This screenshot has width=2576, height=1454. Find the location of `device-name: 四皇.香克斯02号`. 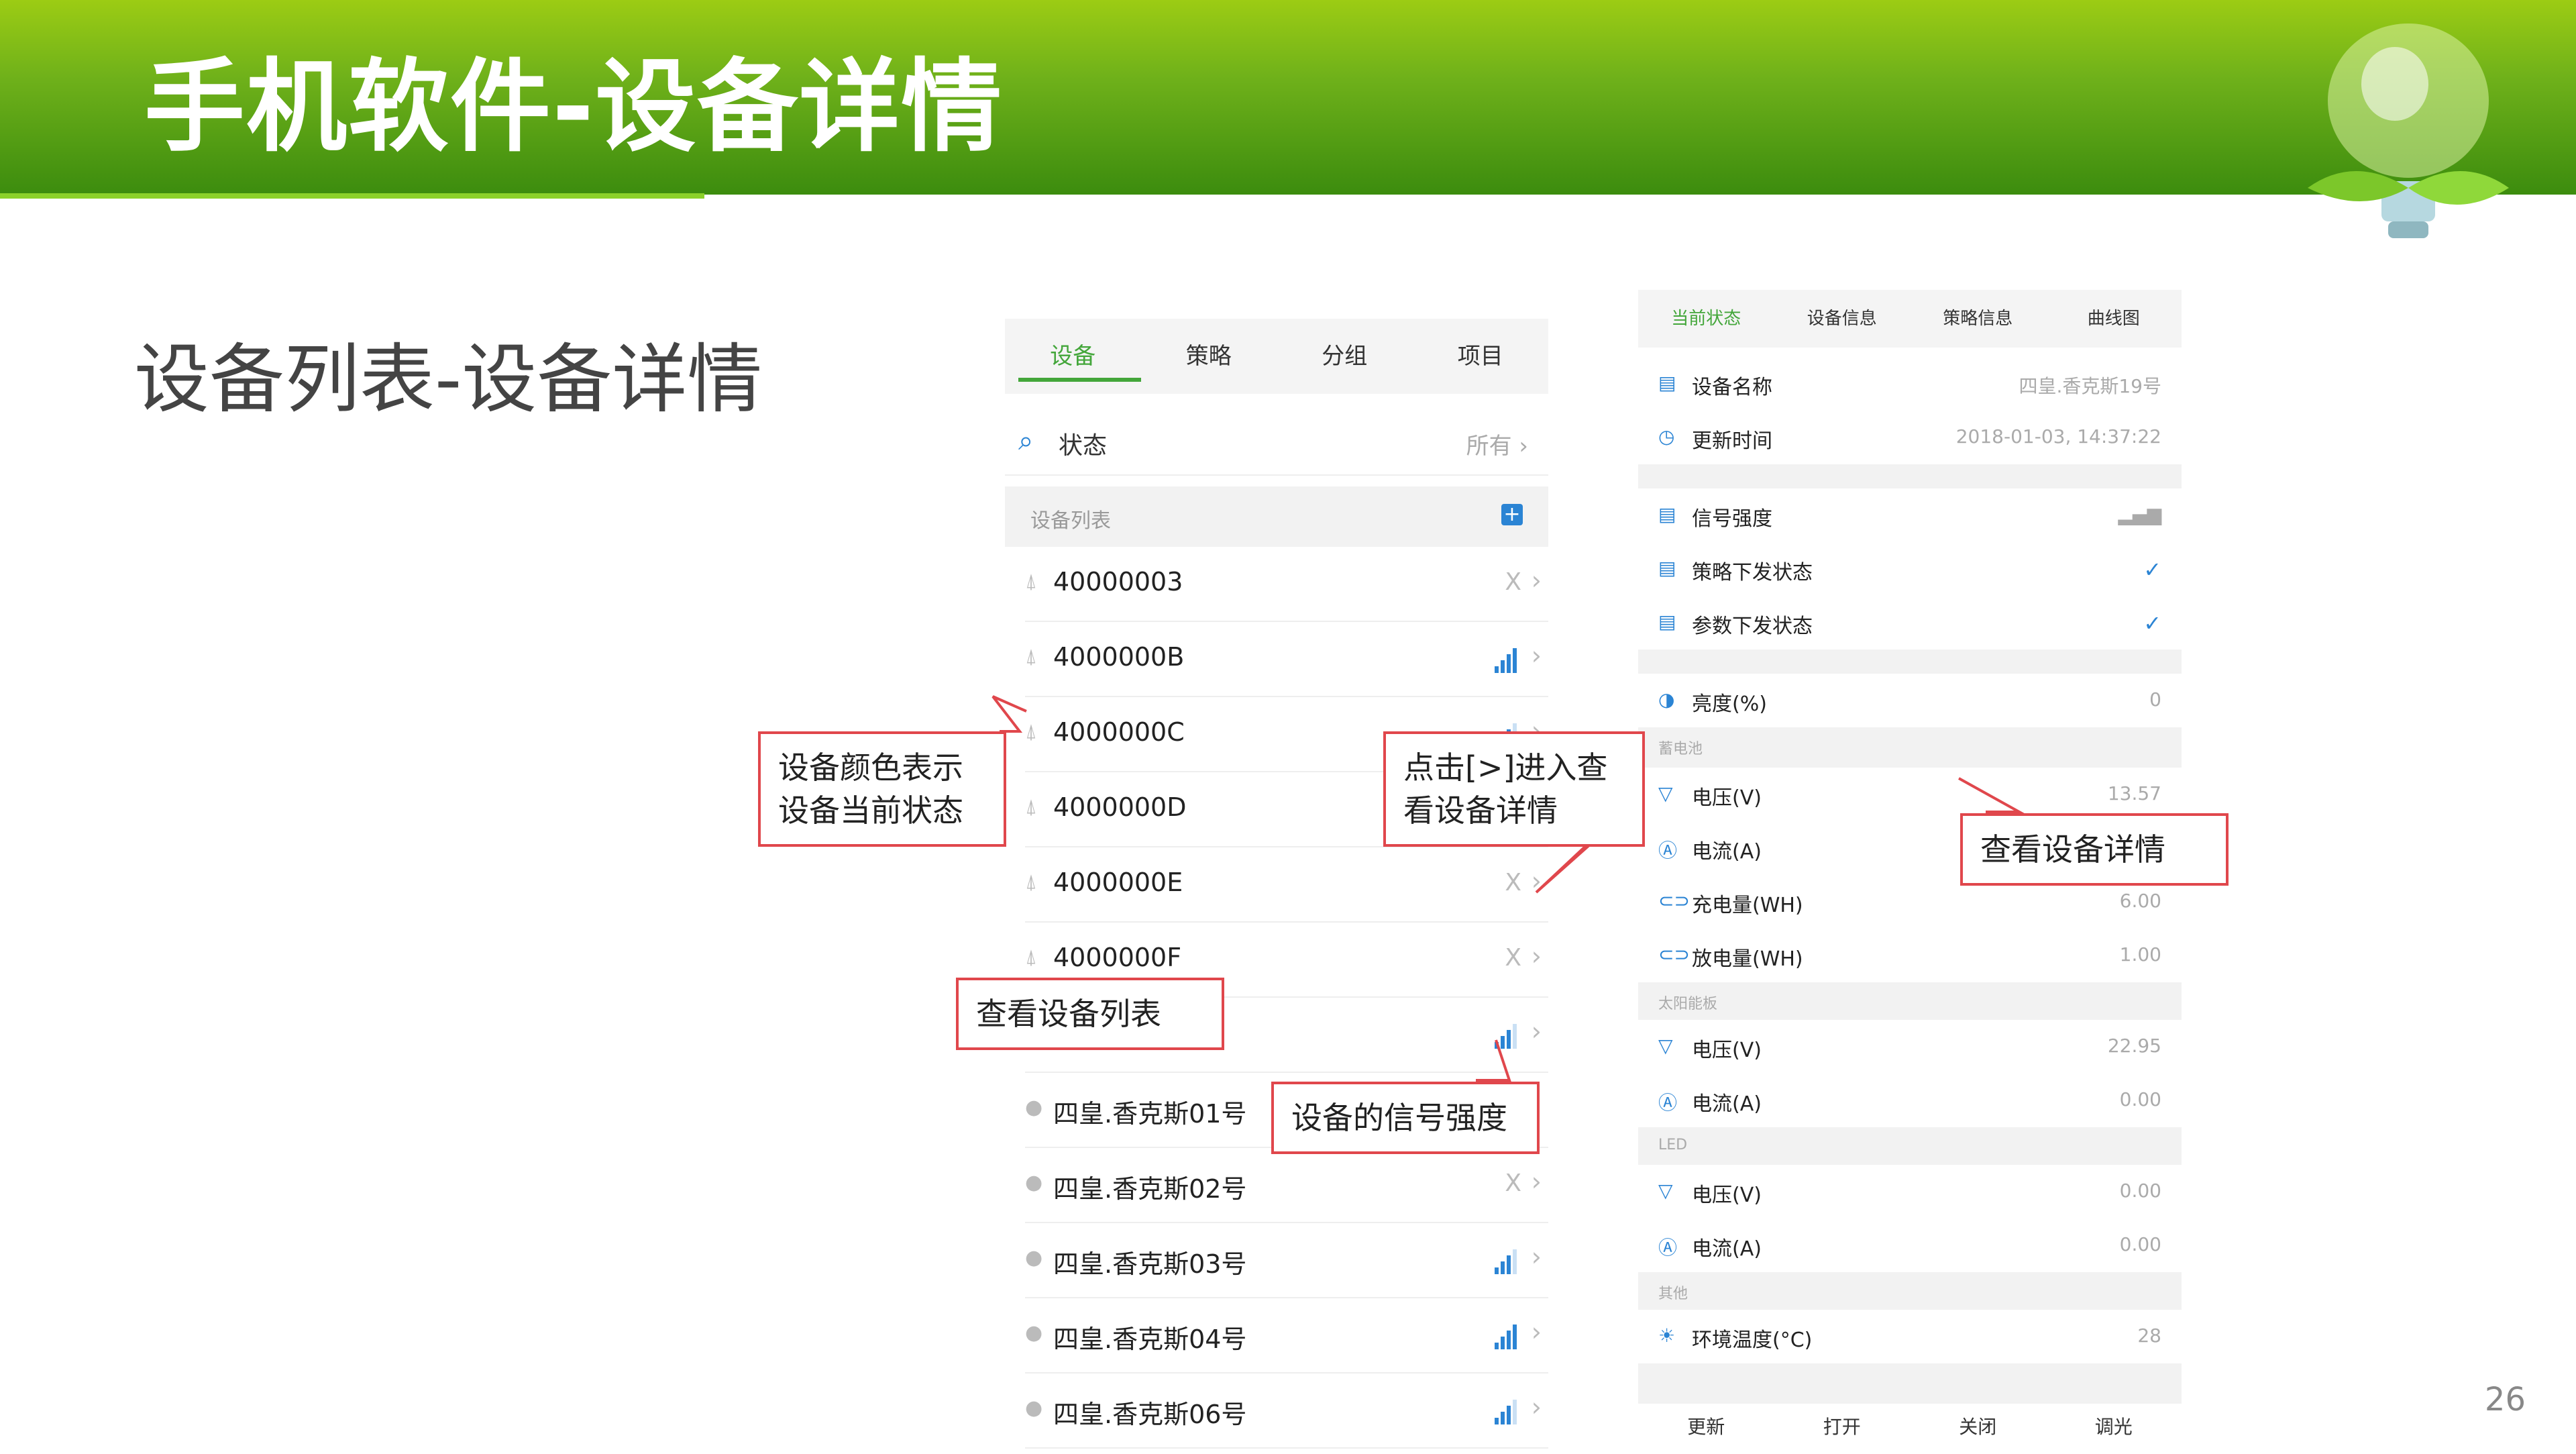

device-name: 四皇.香克斯02号 is located at coordinates (1150, 1189).